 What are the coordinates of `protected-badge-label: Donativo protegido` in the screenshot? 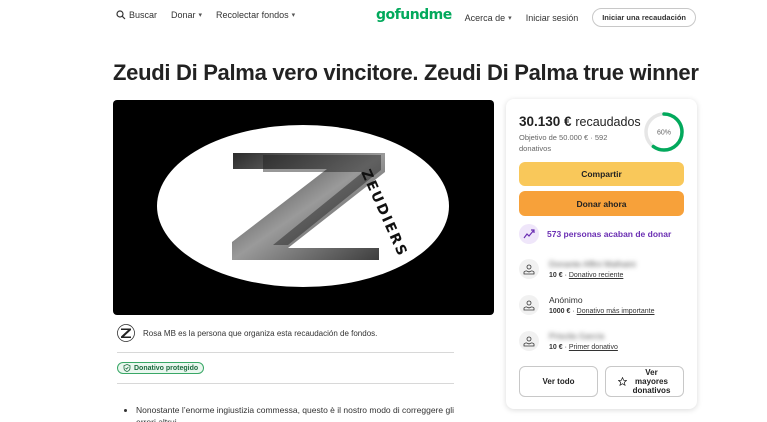 It's located at (166, 368).